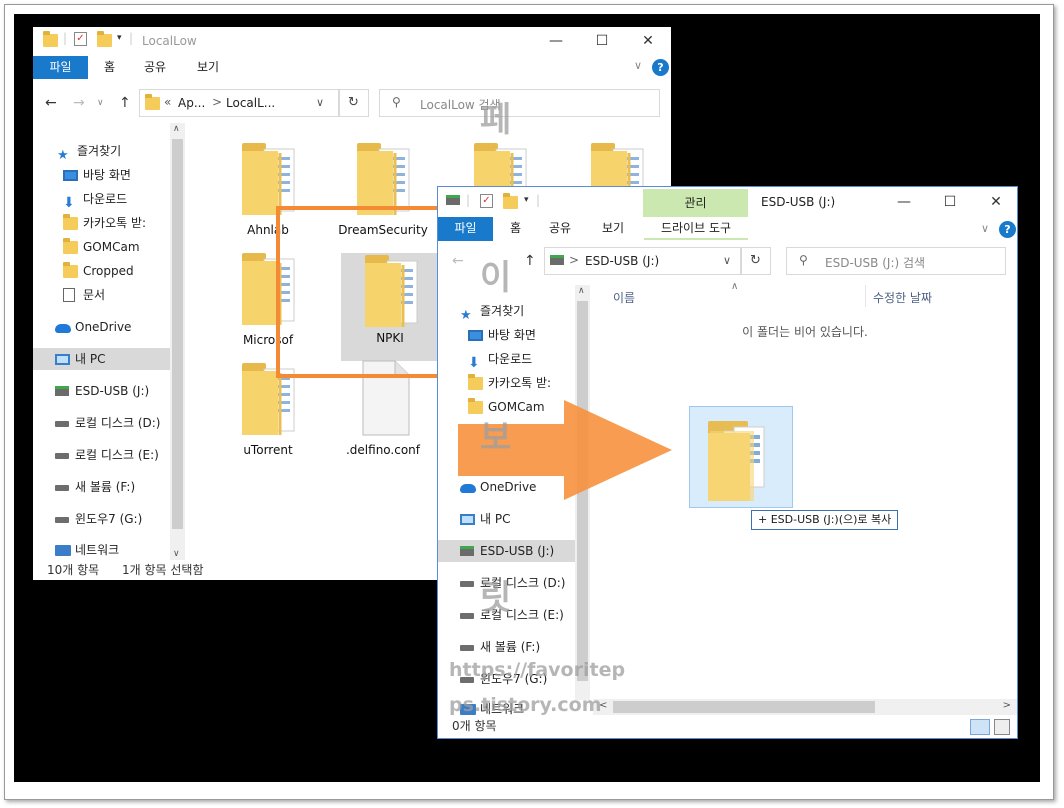 Image resolution: width=1064 pixels, height=808 pixels. I want to click on nav-item-label: 새 볼륨 (F:), so click(510, 647).